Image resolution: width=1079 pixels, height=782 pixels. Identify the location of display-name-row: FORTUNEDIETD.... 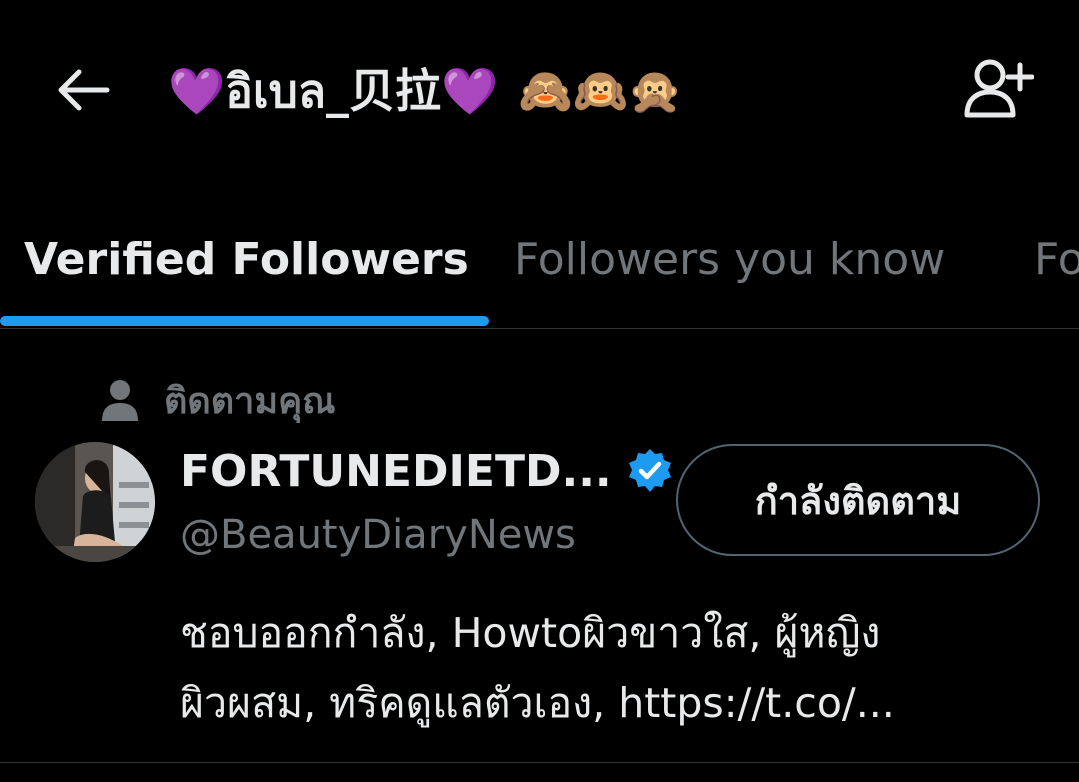
(427, 471).